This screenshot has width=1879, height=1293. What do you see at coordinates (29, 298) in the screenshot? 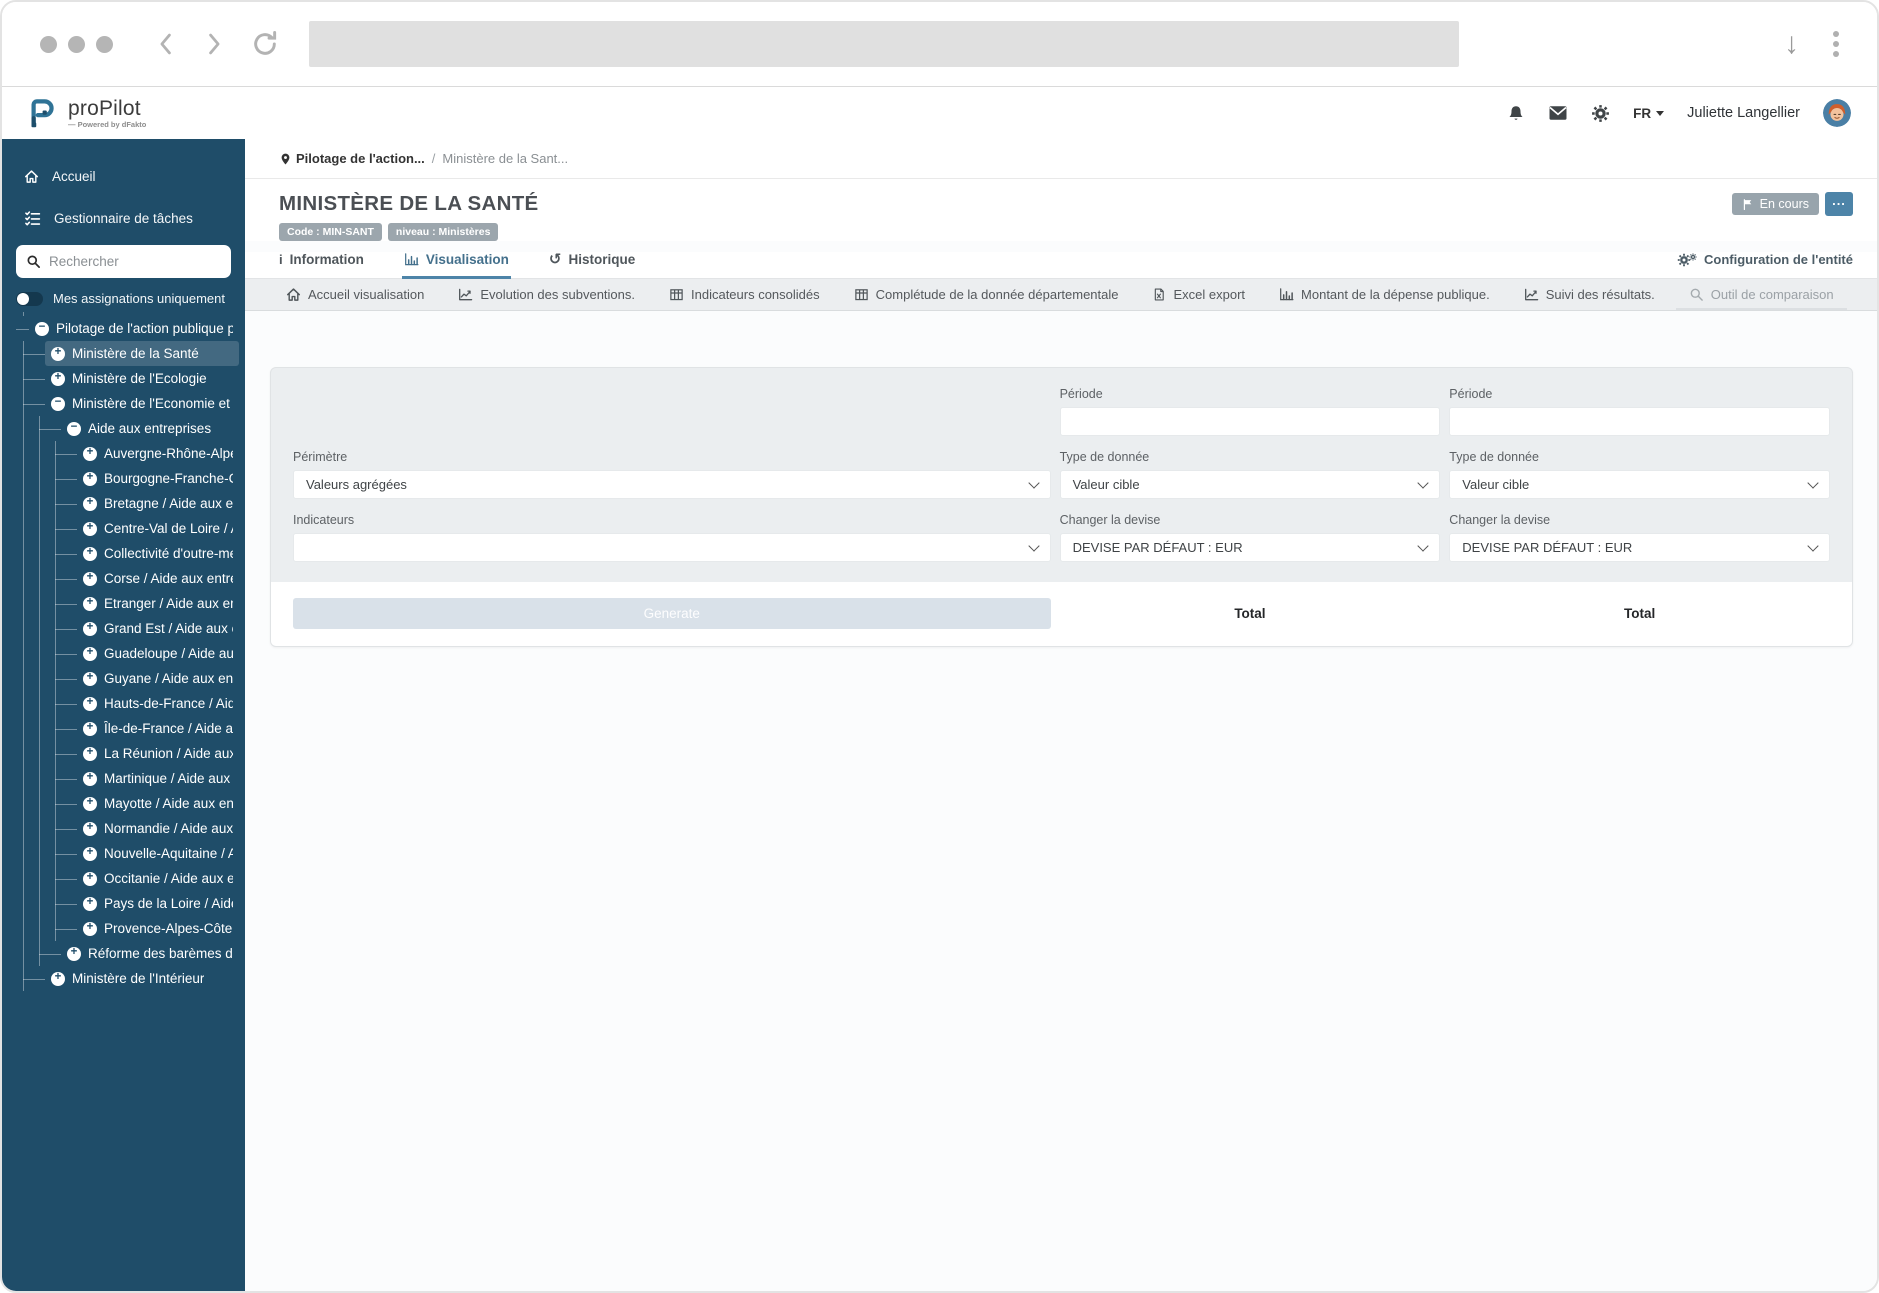
I see `toggle-switch` at bounding box center [29, 298].